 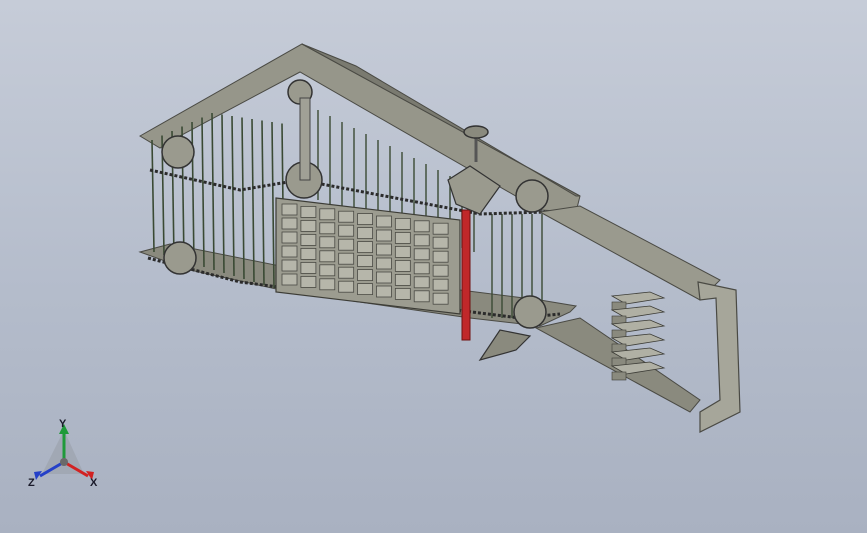 I want to click on sprocket-left-top, so click(x=178, y=152).